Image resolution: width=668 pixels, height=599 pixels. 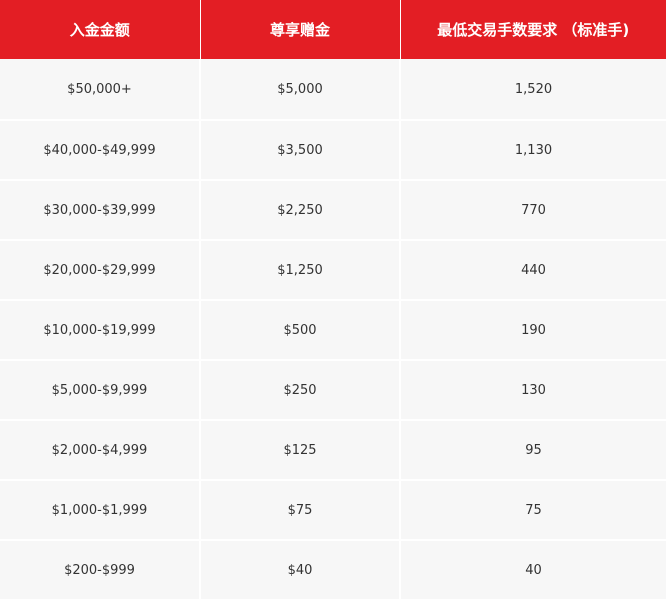 I want to click on cell-deposit-amount: $50,000+, so click(x=100, y=89).